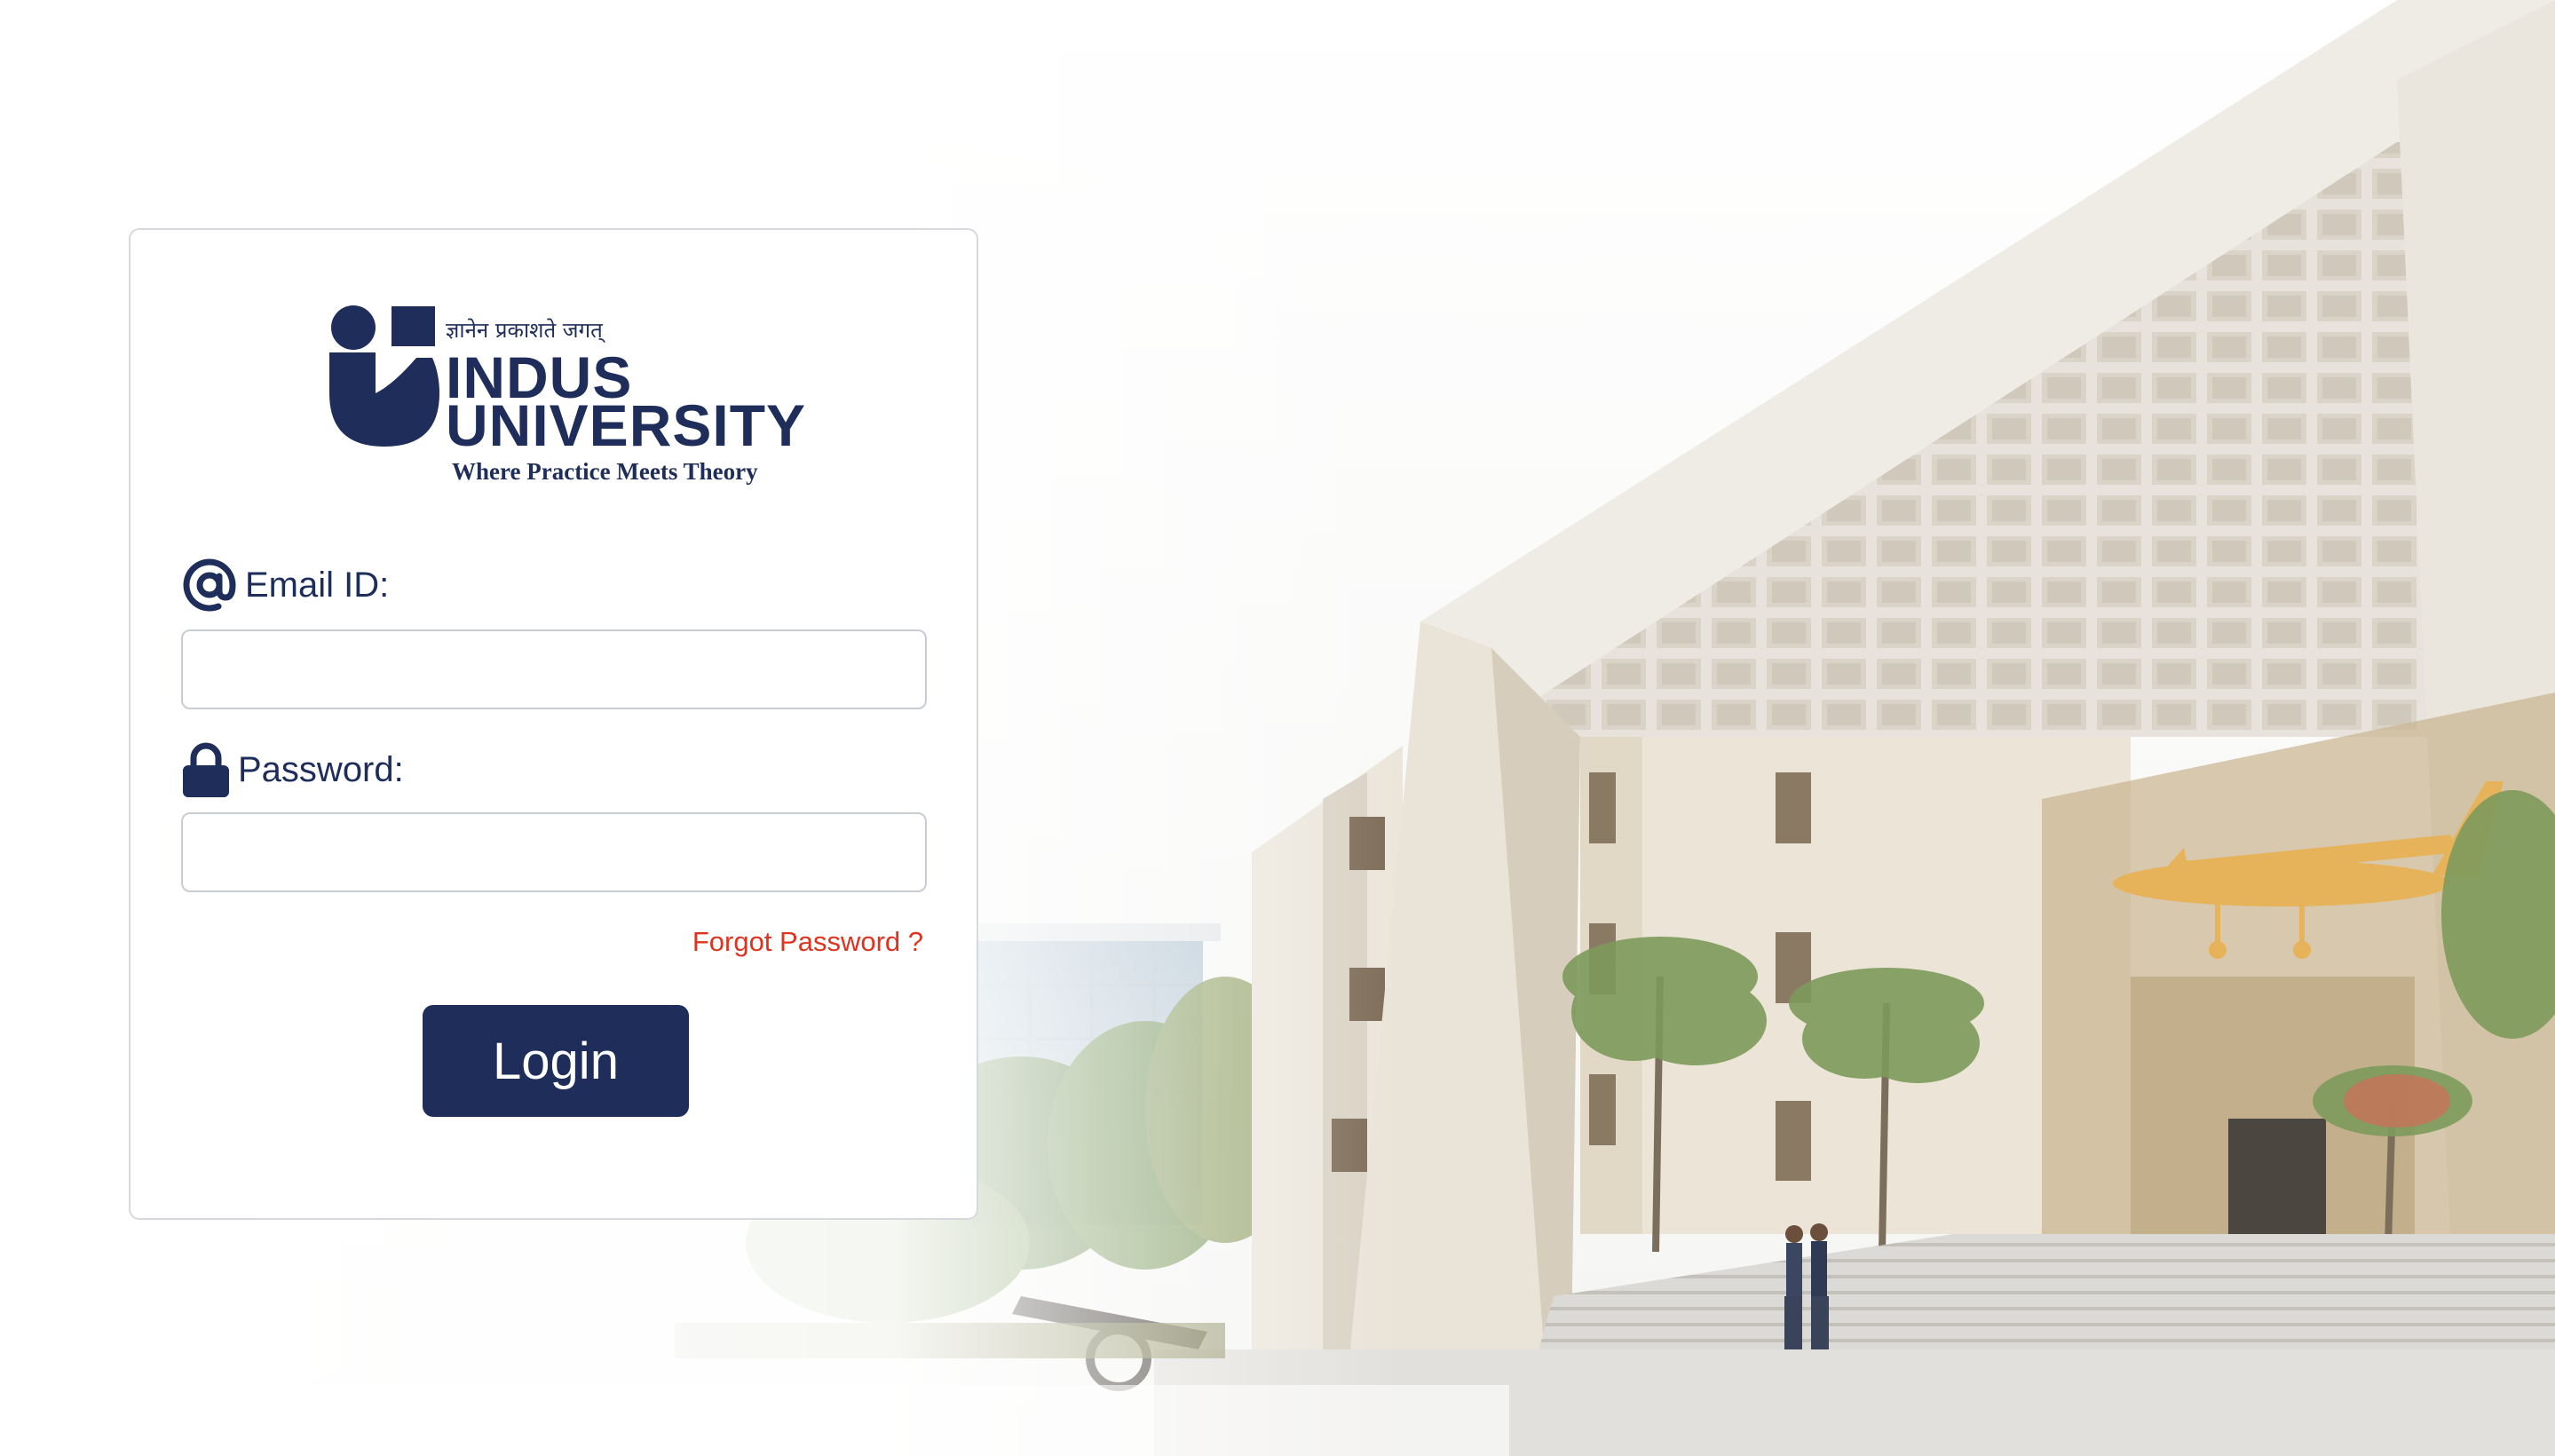 The height and width of the screenshot is (1456, 2555). Describe the element at coordinates (206, 769) in the screenshot. I see `lock-icon` at that location.